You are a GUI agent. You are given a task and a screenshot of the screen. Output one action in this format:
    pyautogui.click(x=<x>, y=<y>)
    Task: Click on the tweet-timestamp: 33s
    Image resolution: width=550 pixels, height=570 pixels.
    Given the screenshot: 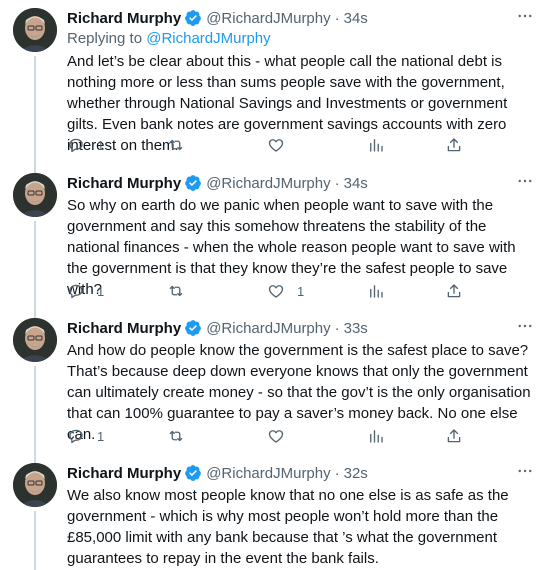 What is the action you would take?
    pyautogui.click(x=356, y=328)
    